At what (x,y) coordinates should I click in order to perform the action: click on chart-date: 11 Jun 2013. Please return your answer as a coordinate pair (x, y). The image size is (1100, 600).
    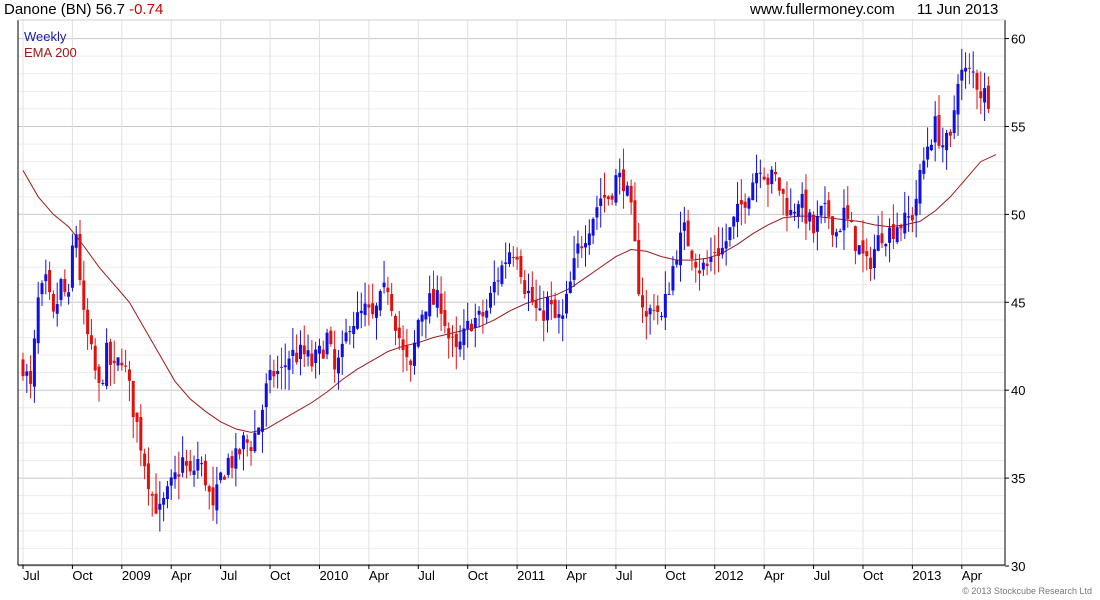
    Looking at the image, I should click on (957, 9).